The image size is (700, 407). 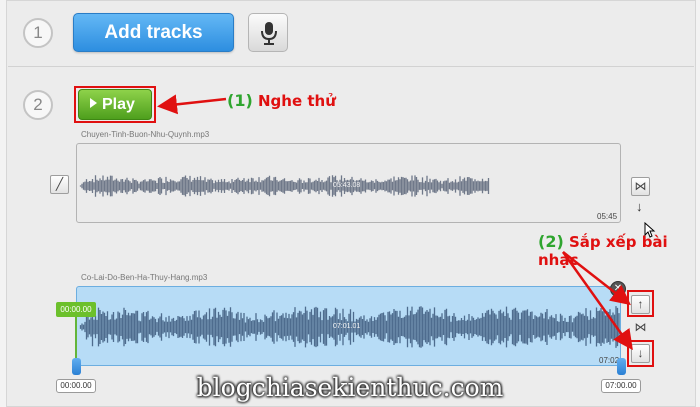 What do you see at coordinates (38, 105) in the screenshot?
I see `step-number: 2` at bounding box center [38, 105].